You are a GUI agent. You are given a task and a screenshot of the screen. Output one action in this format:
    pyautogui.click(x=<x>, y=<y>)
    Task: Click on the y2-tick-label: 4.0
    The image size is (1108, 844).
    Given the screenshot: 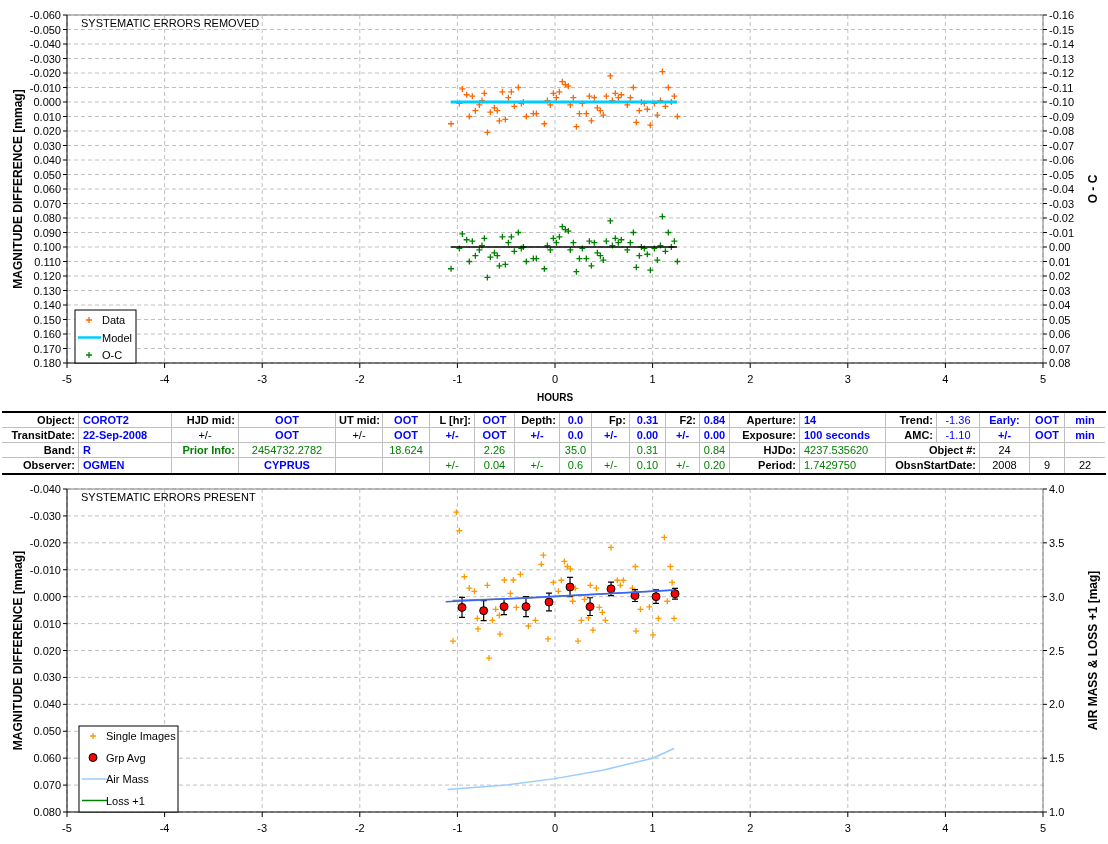 What is the action you would take?
    pyautogui.click(x=1057, y=489)
    